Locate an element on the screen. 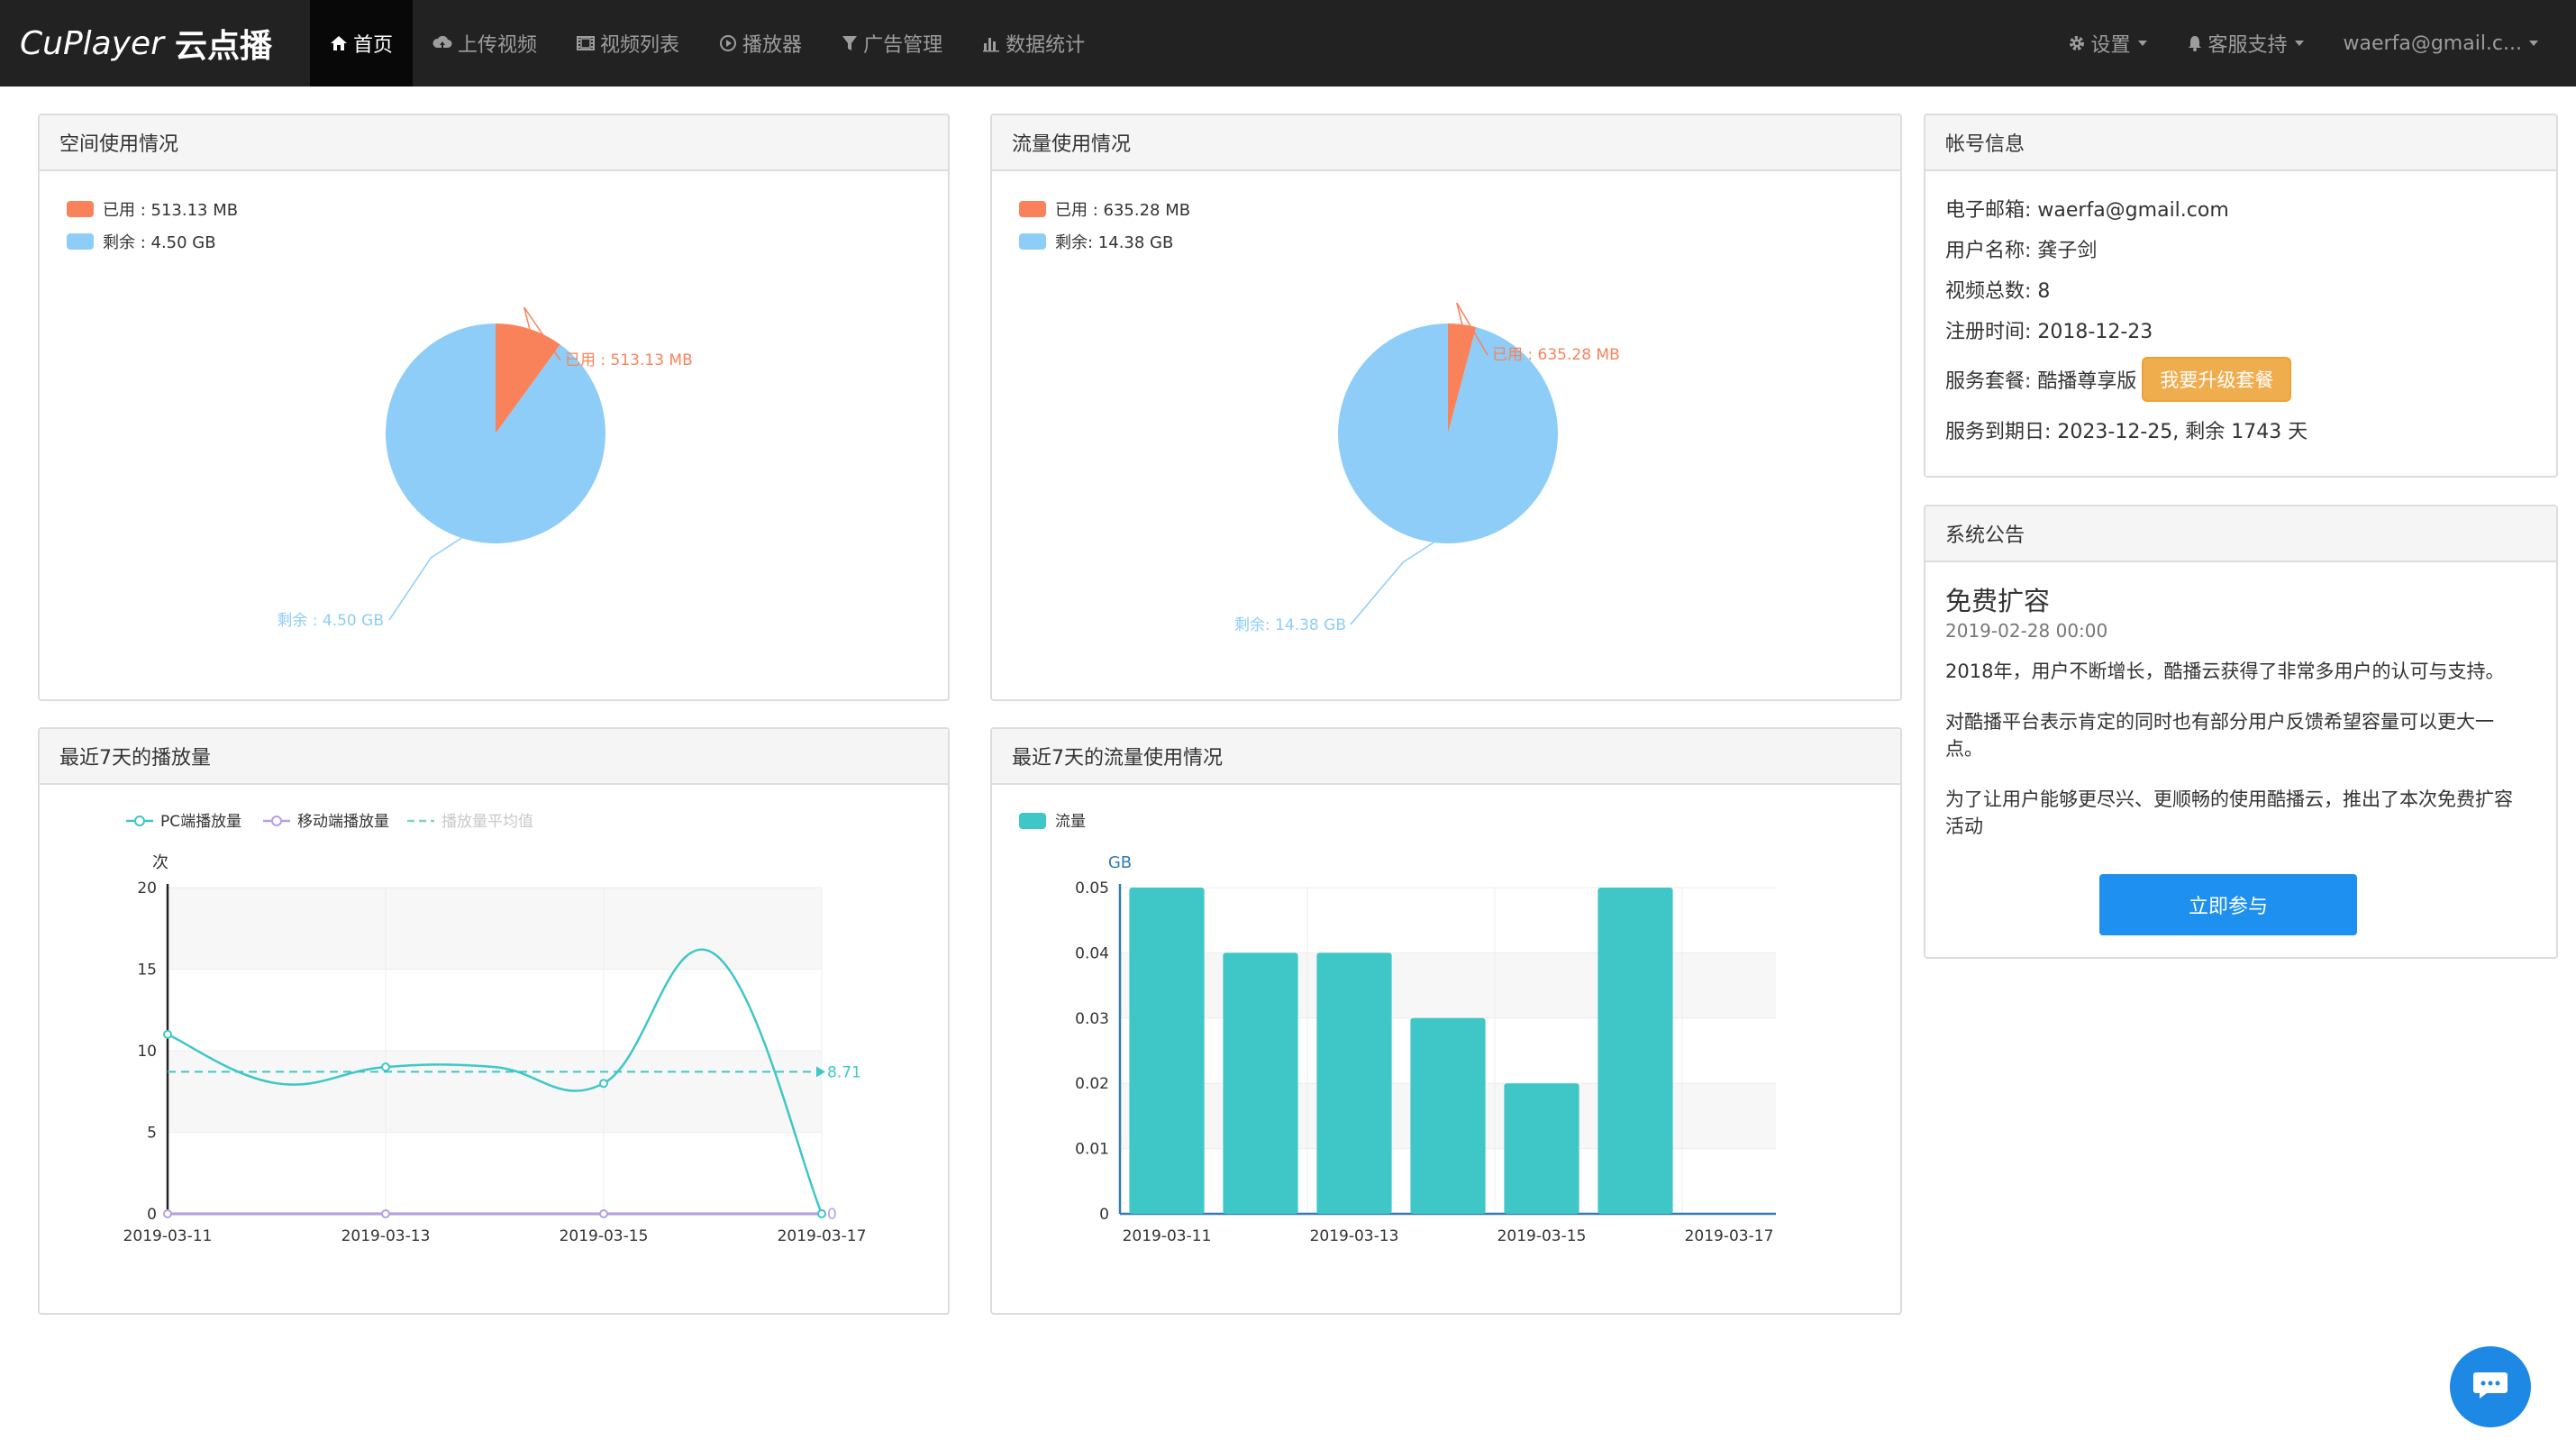 This screenshot has height=1449, width=2576. pie-label-remain: 剩余 : 4.50 GB is located at coordinates (330, 621).